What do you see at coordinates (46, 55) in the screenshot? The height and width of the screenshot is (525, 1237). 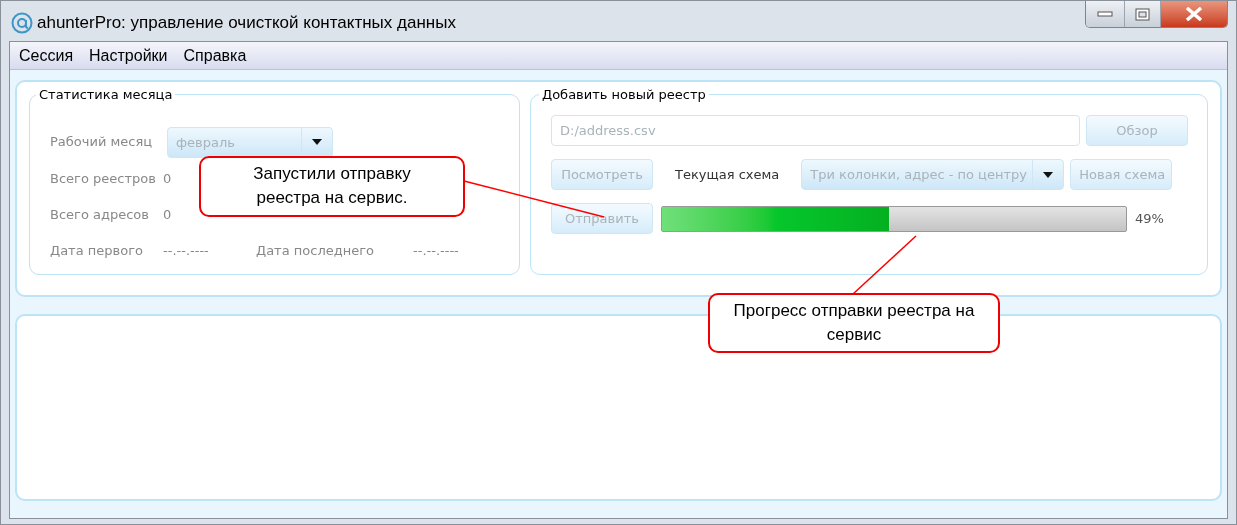 I see `menu-item: Сессия` at bounding box center [46, 55].